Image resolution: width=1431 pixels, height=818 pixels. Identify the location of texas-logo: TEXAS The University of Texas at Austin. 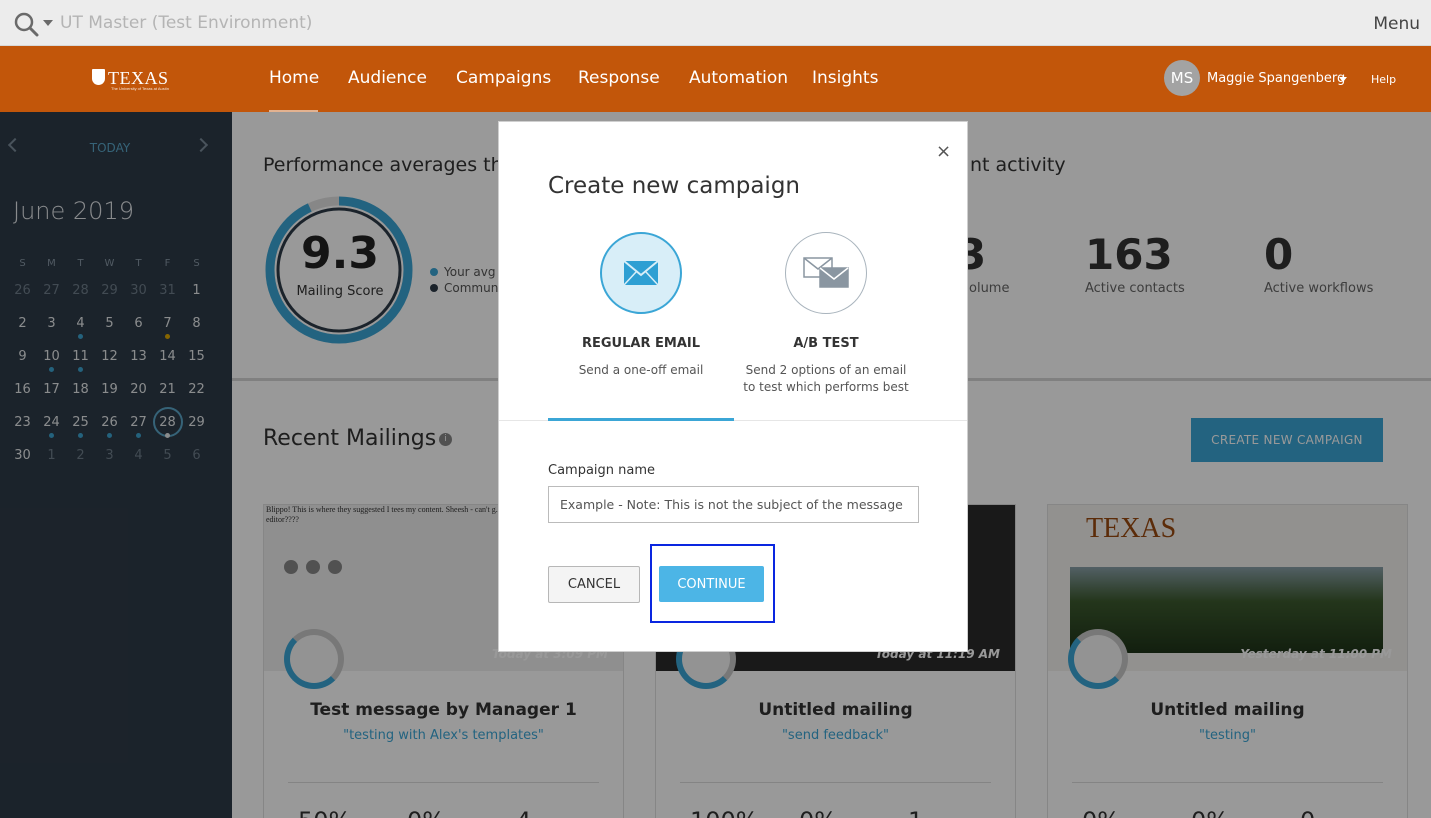
(130, 79).